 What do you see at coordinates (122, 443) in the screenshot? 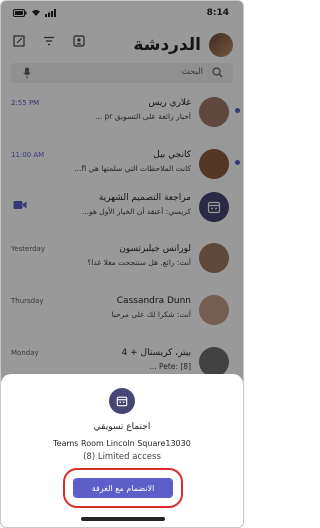
I see `room-name: Teams Room Lincoln Square13030` at bounding box center [122, 443].